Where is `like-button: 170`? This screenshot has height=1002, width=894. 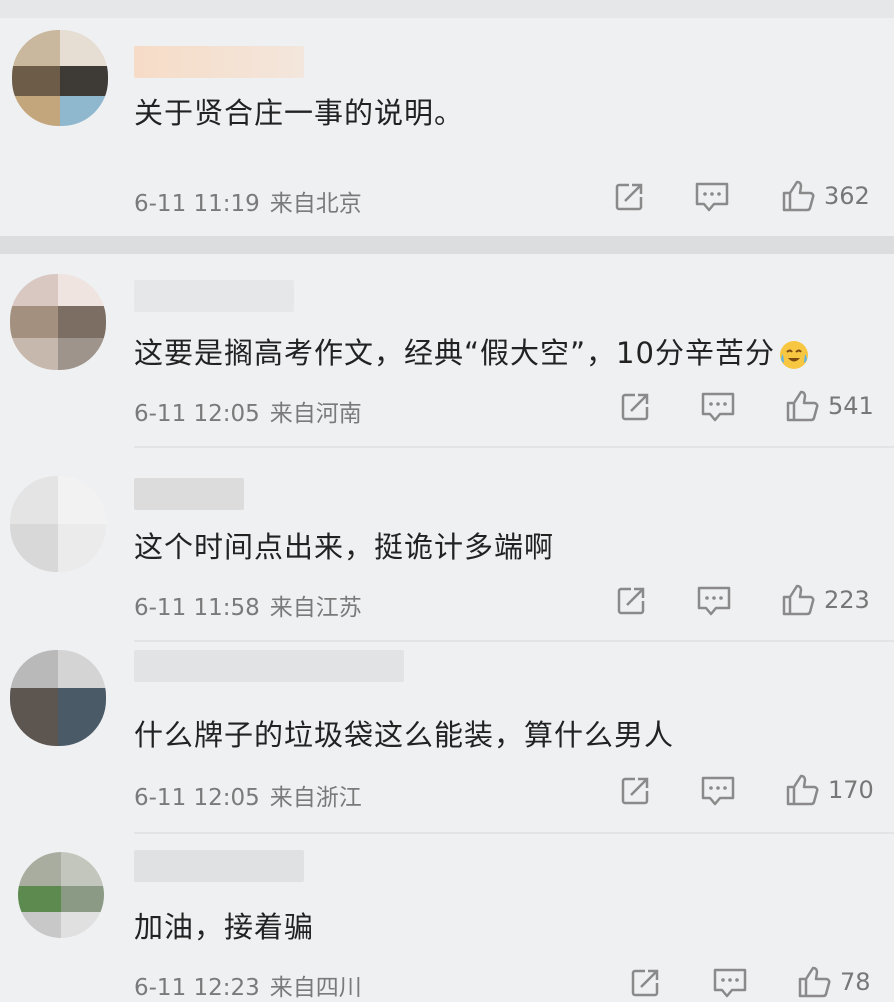 like-button: 170 is located at coordinates (829, 790).